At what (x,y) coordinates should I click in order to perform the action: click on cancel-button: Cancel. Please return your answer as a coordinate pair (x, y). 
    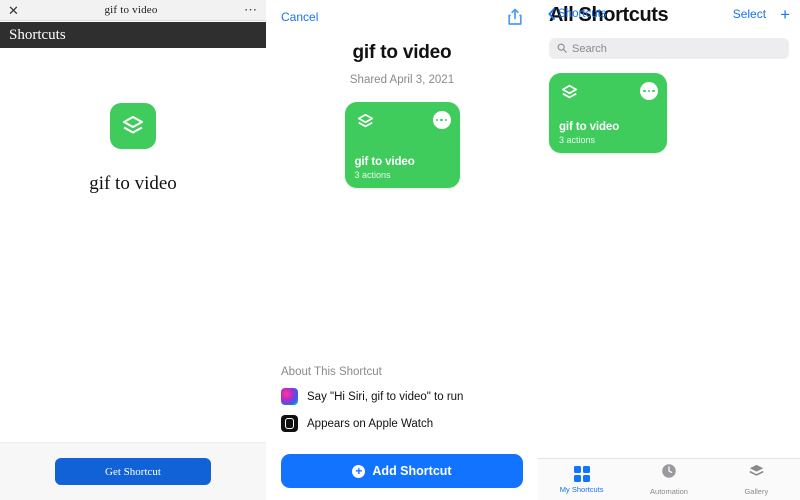
    Looking at the image, I should click on (299, 17).